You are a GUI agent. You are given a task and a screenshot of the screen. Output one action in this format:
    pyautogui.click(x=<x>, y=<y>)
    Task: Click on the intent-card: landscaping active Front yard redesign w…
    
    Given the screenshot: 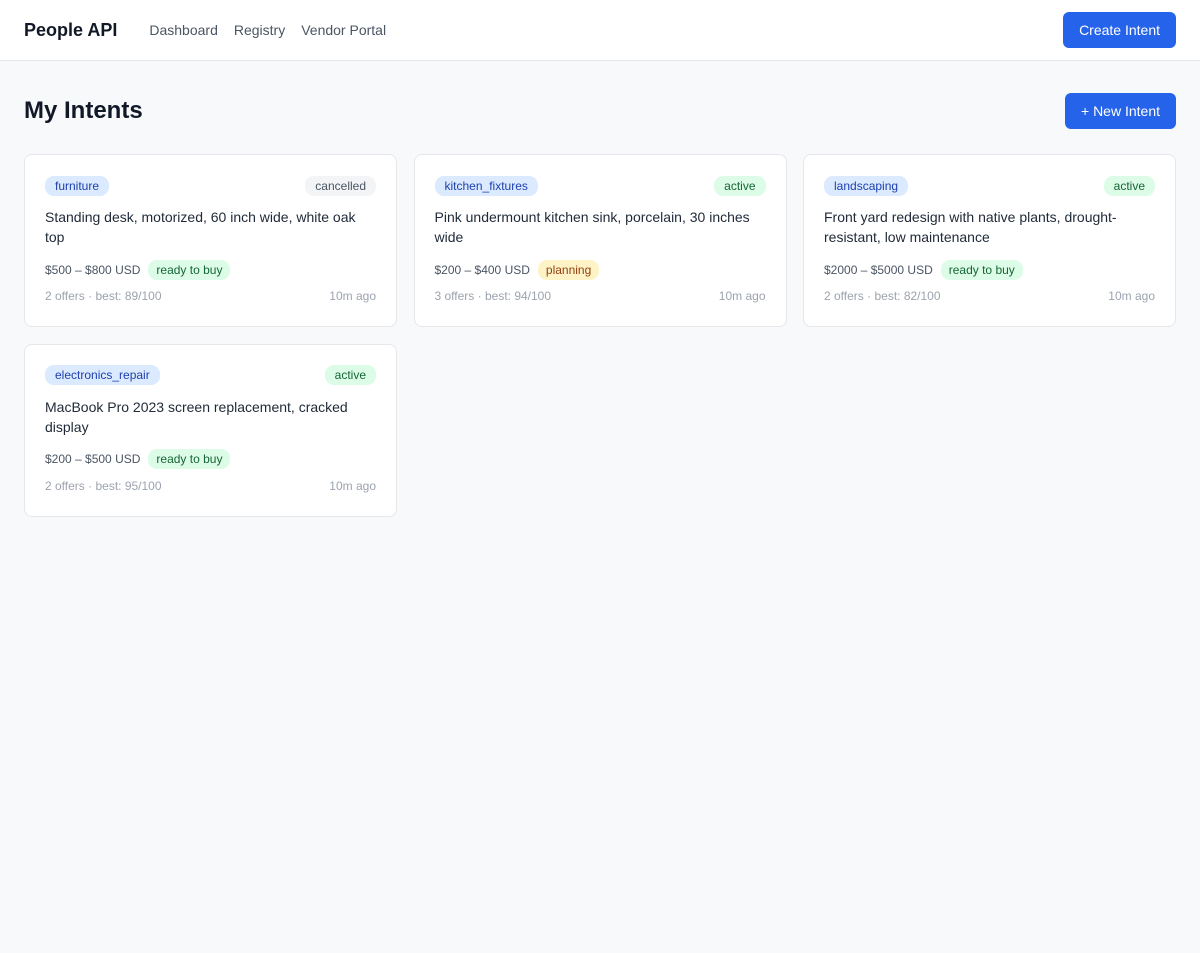 What is the action you would take?
    pyautogui.click(x=989, y=240)
    